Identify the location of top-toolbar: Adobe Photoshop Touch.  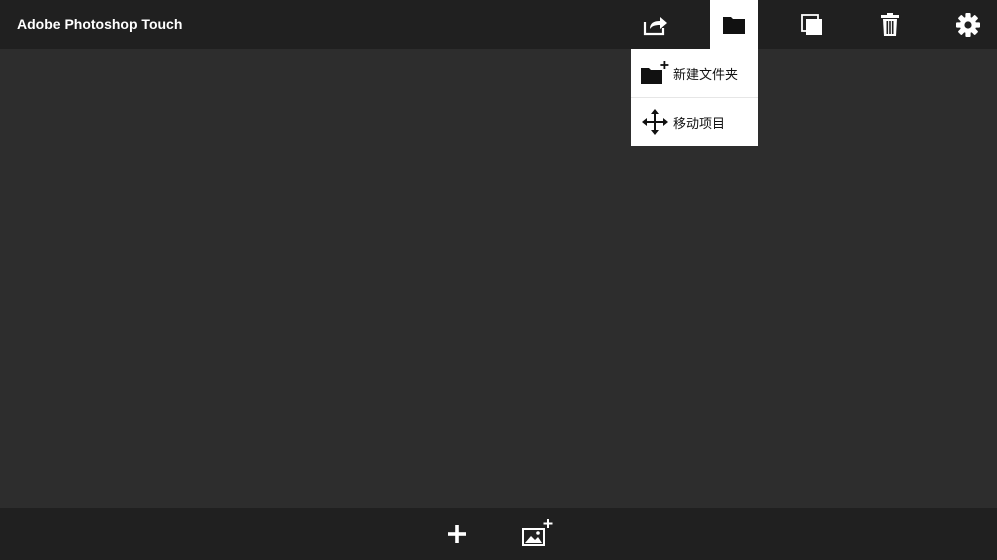
(498, 24).